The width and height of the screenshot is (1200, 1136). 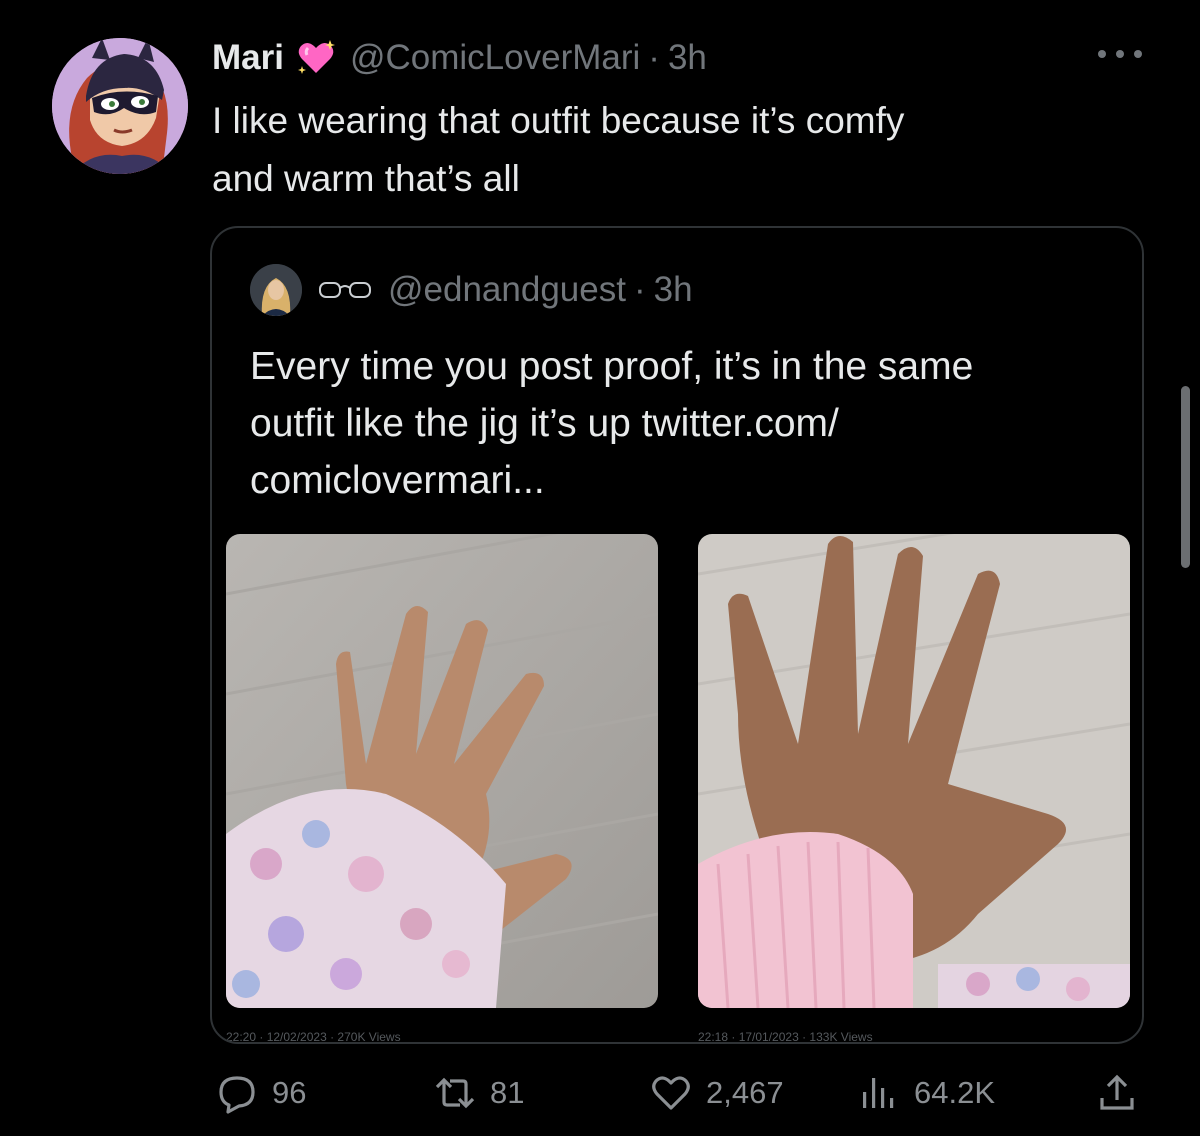 What do you see at coordinates (495, 58) in the screenshot?
I see `author-handle: @ComicLoverMari` at bounding box center [495, 58].